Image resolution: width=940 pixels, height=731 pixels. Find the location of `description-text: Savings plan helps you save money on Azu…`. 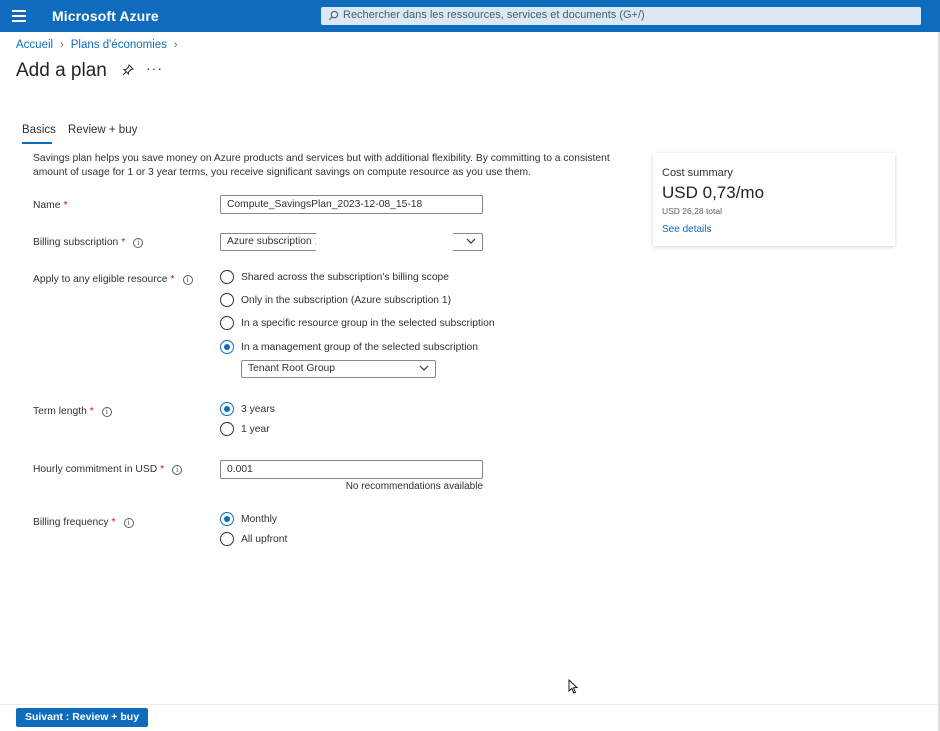

description-text: Savings plan helps you save money on Azu… is located at coordinates (321, 165).